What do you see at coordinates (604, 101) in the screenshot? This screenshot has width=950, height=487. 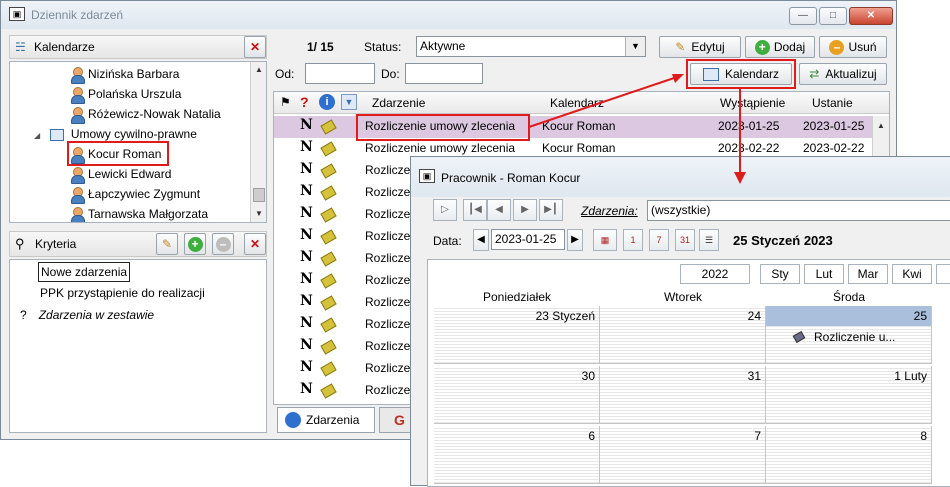 I see `arrow-to-calendar-button` at bounding box center [604, 101].